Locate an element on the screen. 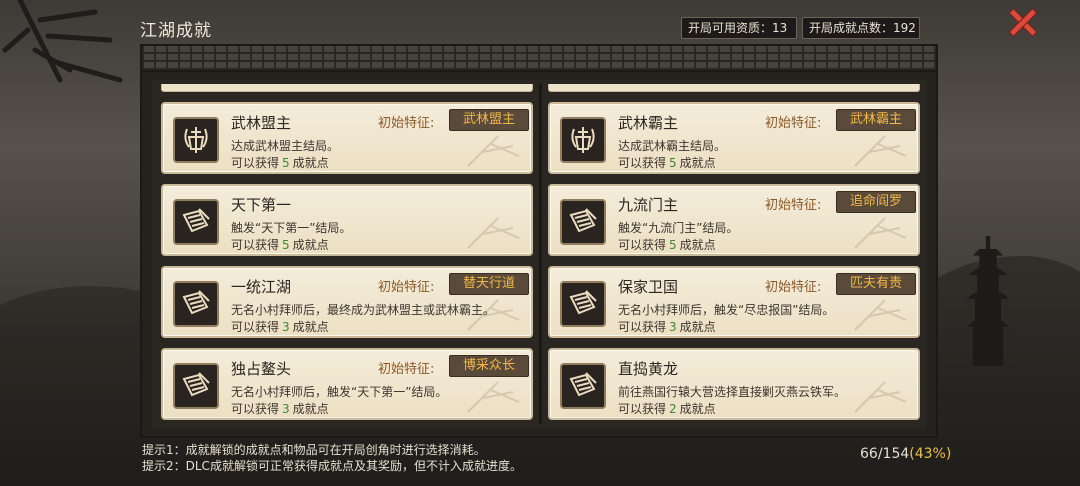 Image resolution: width=1080 pixels, height=486 pixels. achievement-description: 达成武林盟主结局。 is located at coordinates (285, 146).